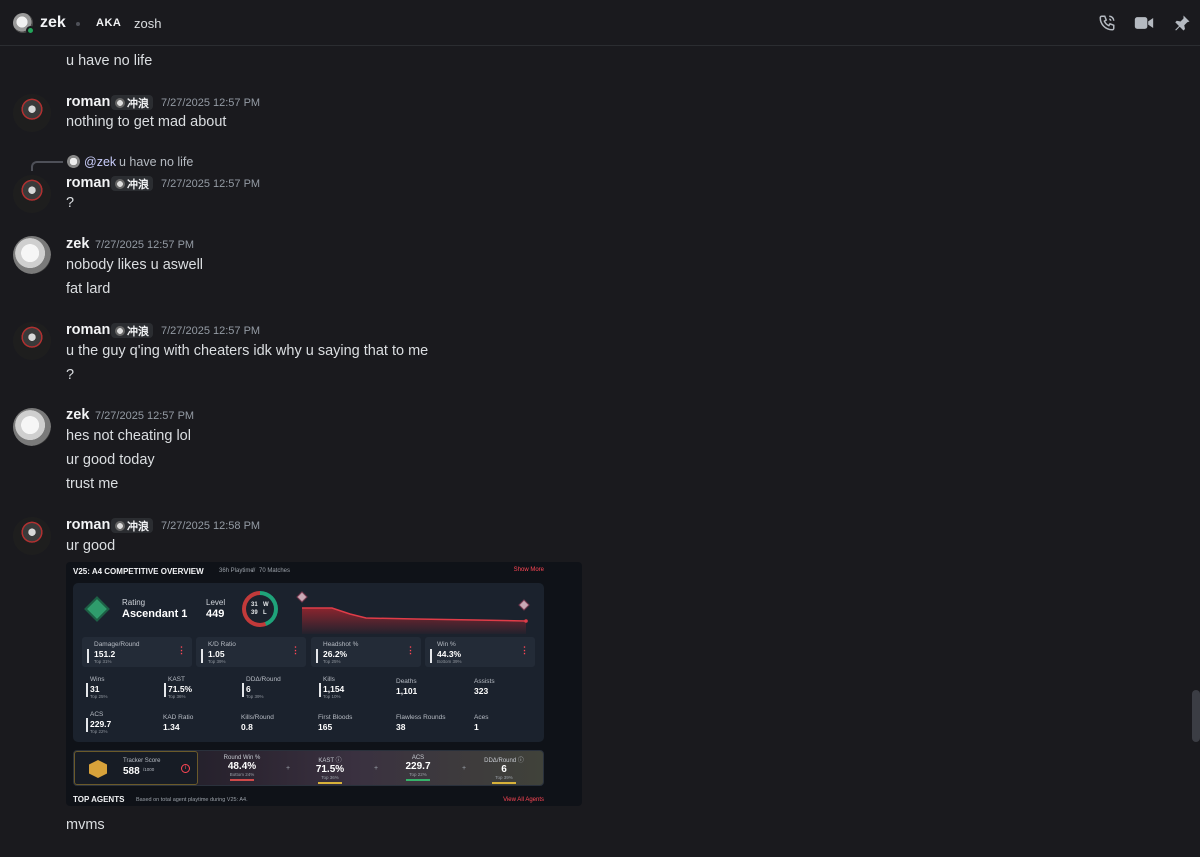  Describe the element at coordinates (341, 644) in the screenshot. I see `stat-label: Headshot %` at that location.